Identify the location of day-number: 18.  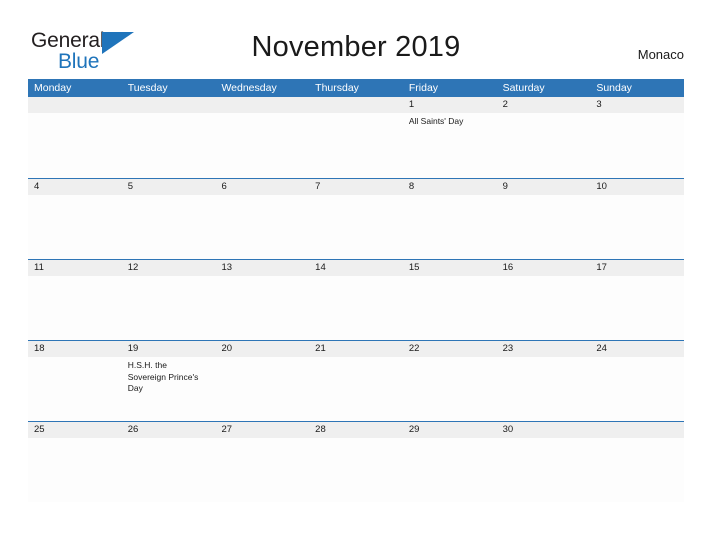
(75, 349).